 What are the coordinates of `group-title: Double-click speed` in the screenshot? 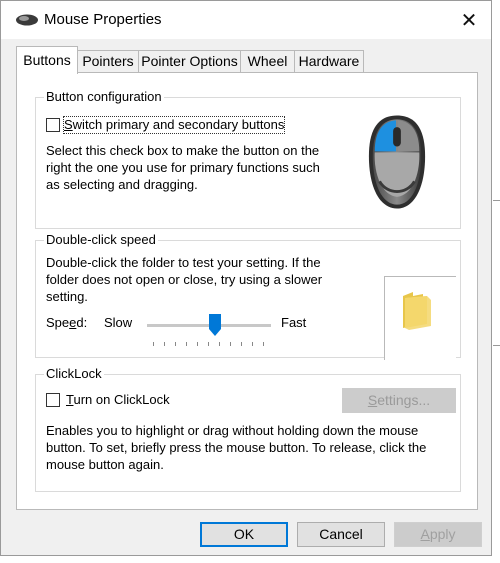 It's located at (101, 240).